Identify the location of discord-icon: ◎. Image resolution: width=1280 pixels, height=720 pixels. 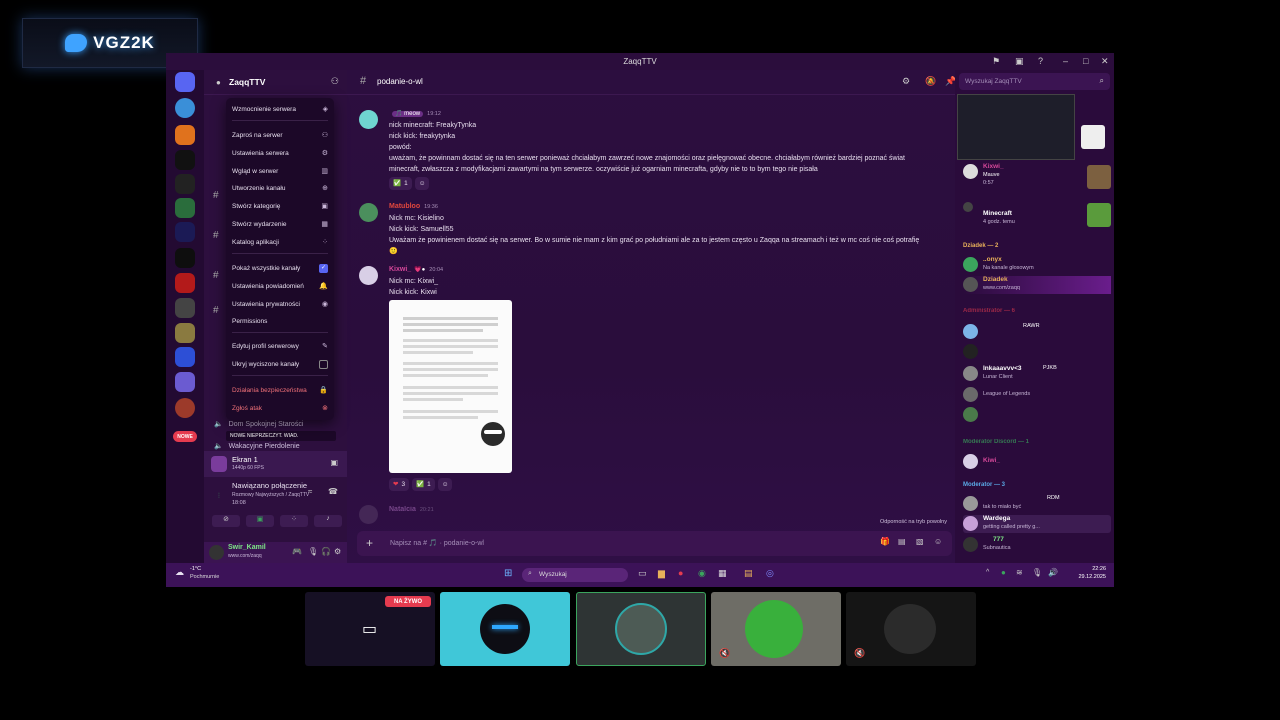
(770, 573).